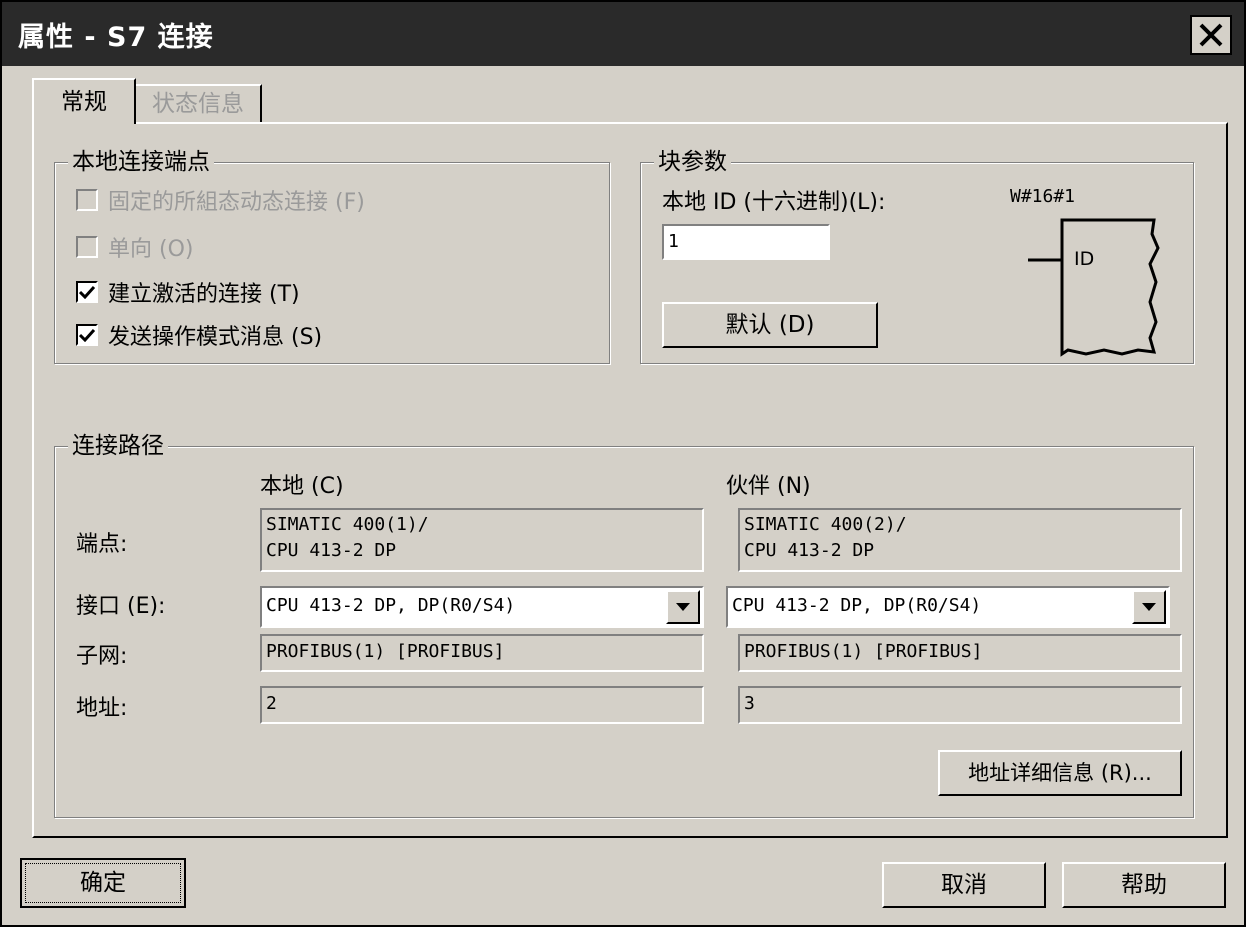  I want to click on block-diagram, so click(1094, 287).